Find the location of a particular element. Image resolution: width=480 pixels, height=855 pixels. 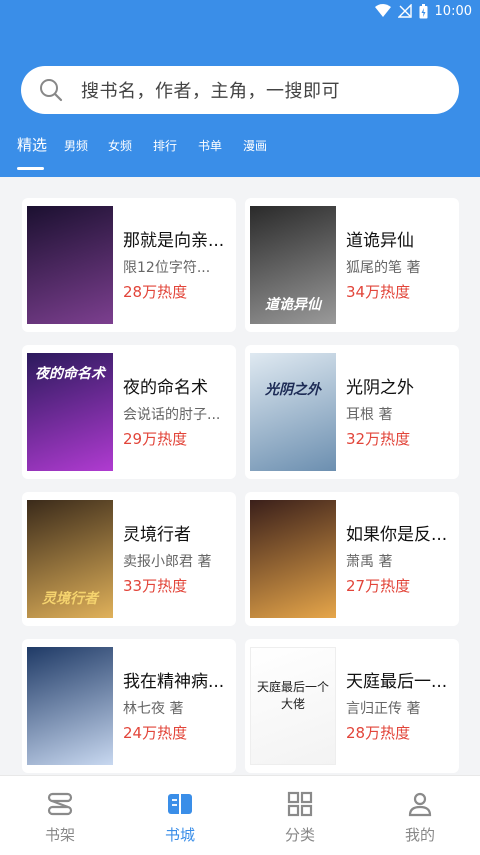

cover-title: 灵境行者 is located at coordinates (70, 599).